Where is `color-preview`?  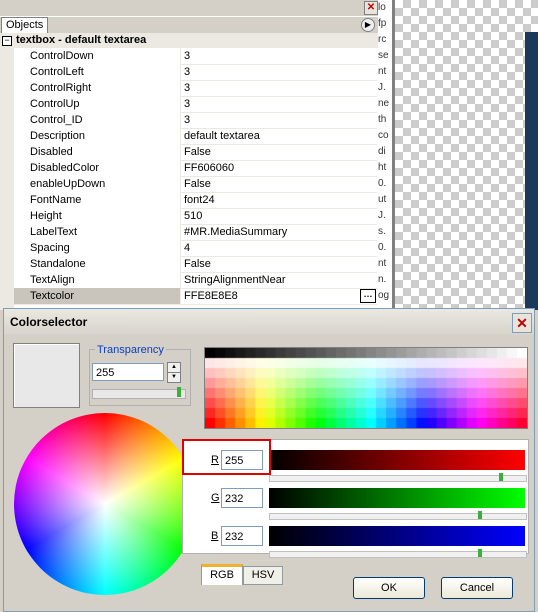
color-preview is located at coordinates (46, 375).